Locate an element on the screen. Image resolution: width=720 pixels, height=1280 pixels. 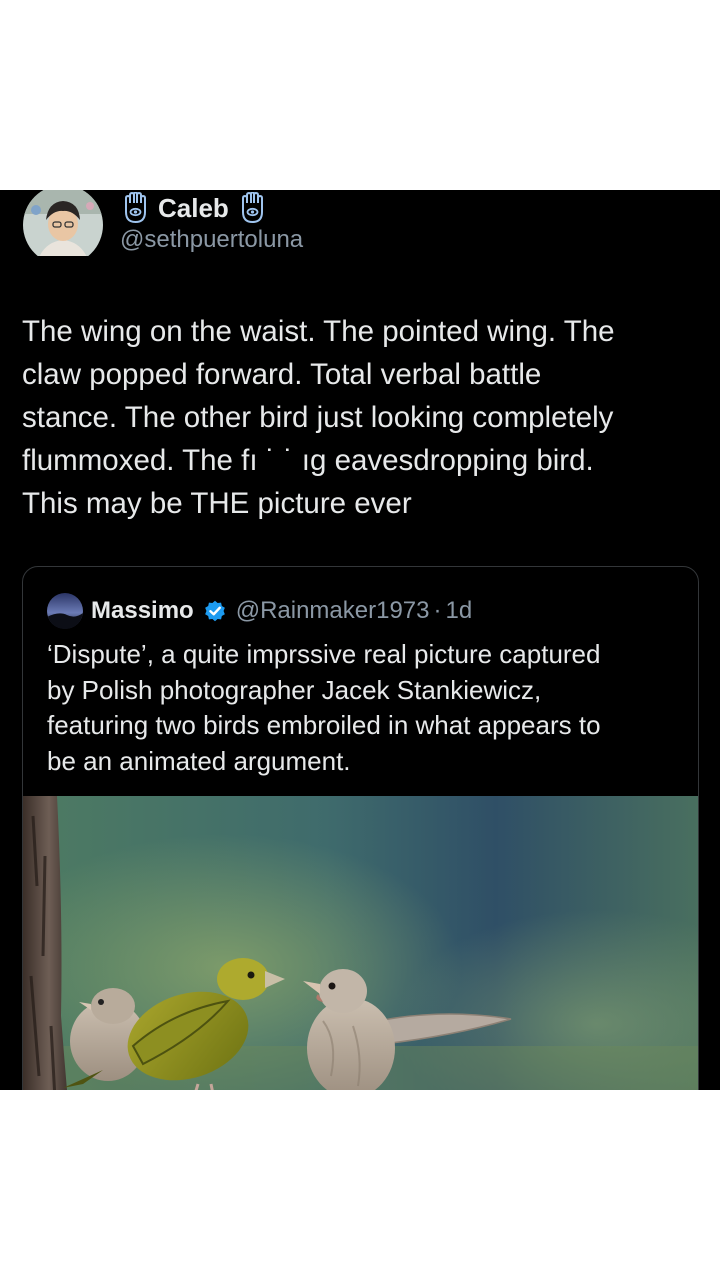
author-name-row: Caleb is located at coordinates (193, 208).